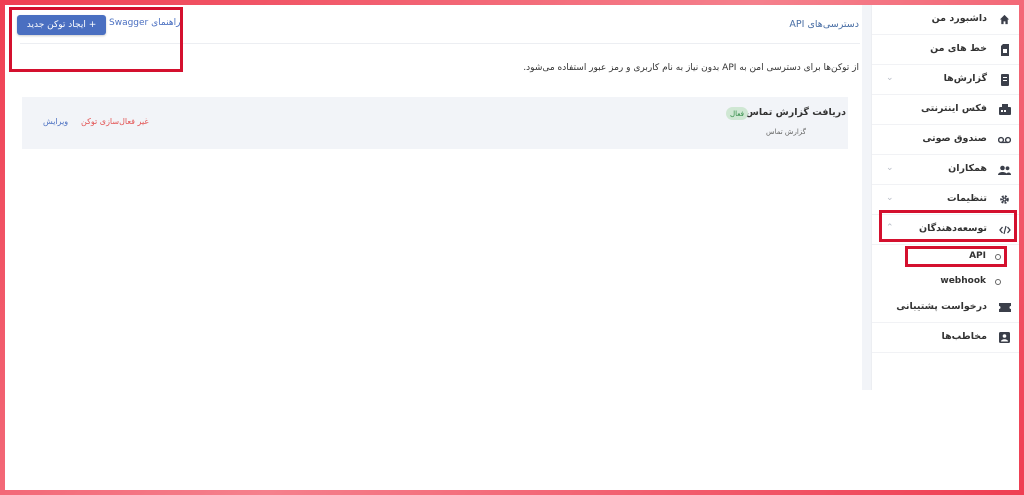  Describe the element at coordinates (55, 121) in the screenshot. I see `edit-token-link: ویرایش` at that location.